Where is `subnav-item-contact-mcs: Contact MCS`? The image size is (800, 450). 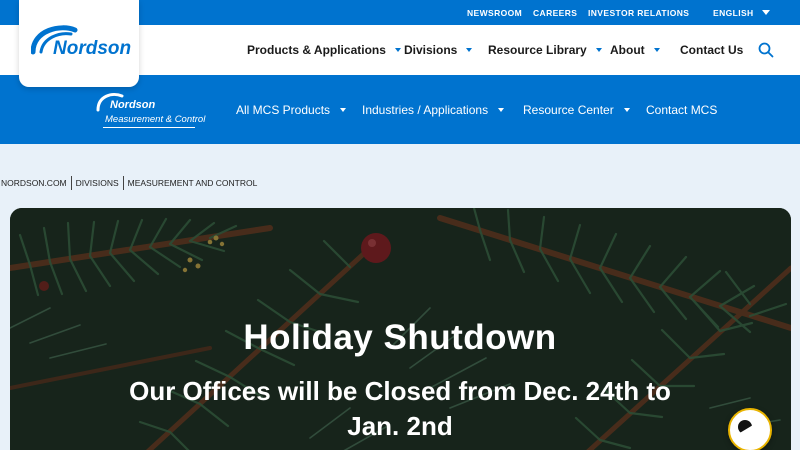
subnav-item-contact-mcs: Contact MCS is located at coordinates (681, 109).